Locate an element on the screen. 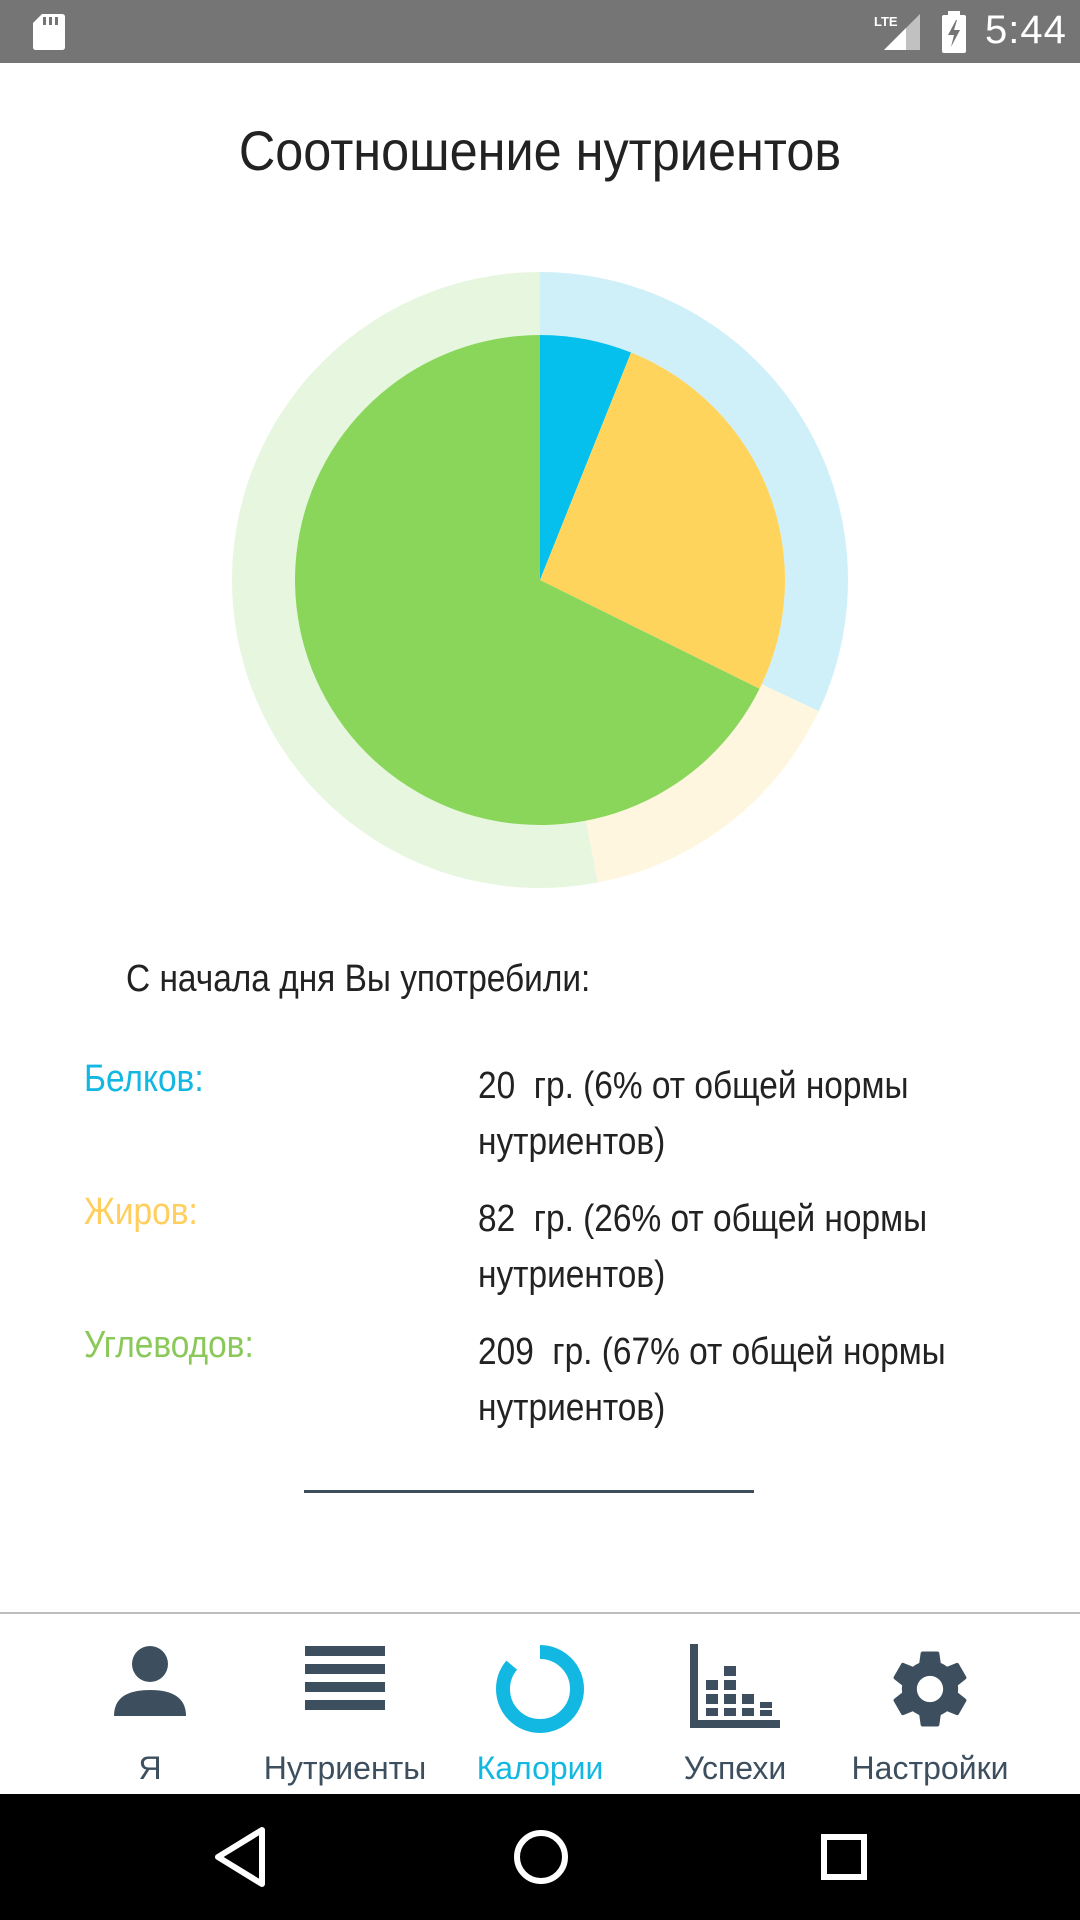 This screenshot has height=1920, width=1080. divider is located at coordinates (529, 1491).